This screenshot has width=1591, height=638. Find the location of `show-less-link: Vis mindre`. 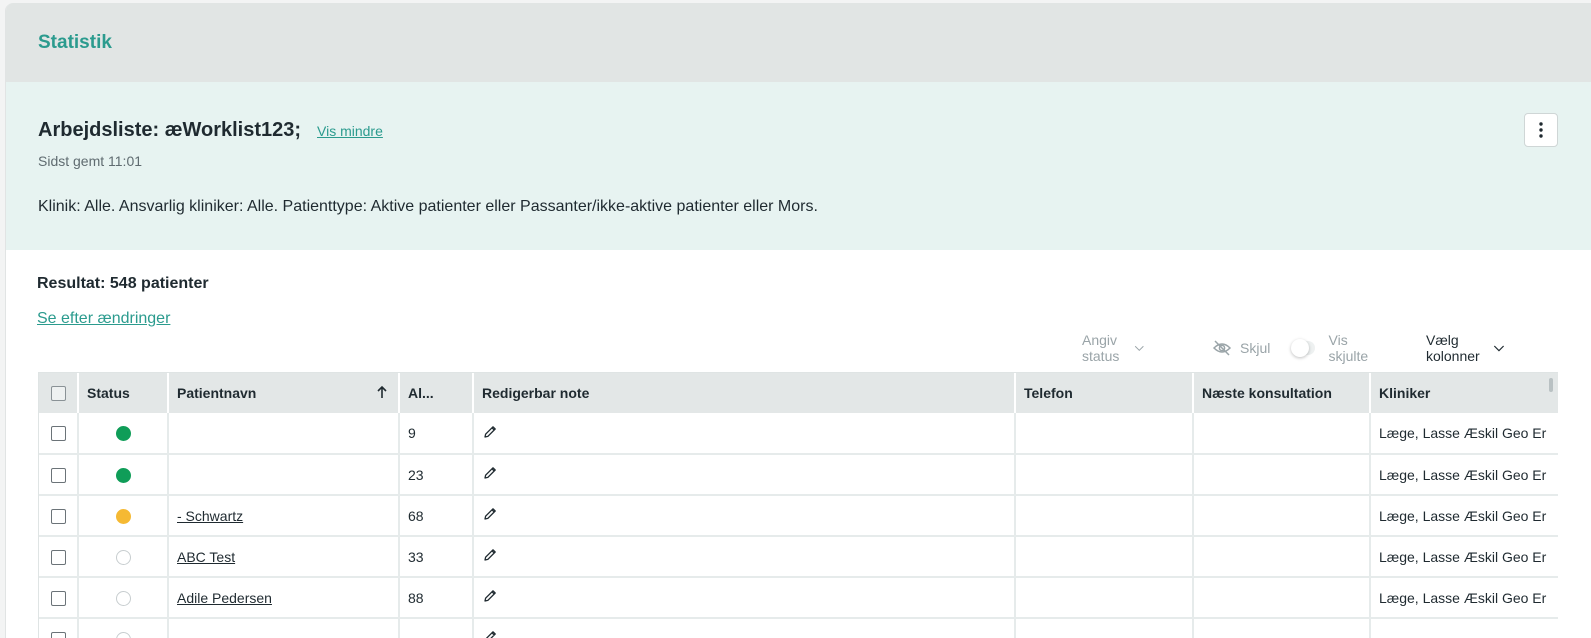

show-less-link: Vis mindre is located at coordinates (350, 131).